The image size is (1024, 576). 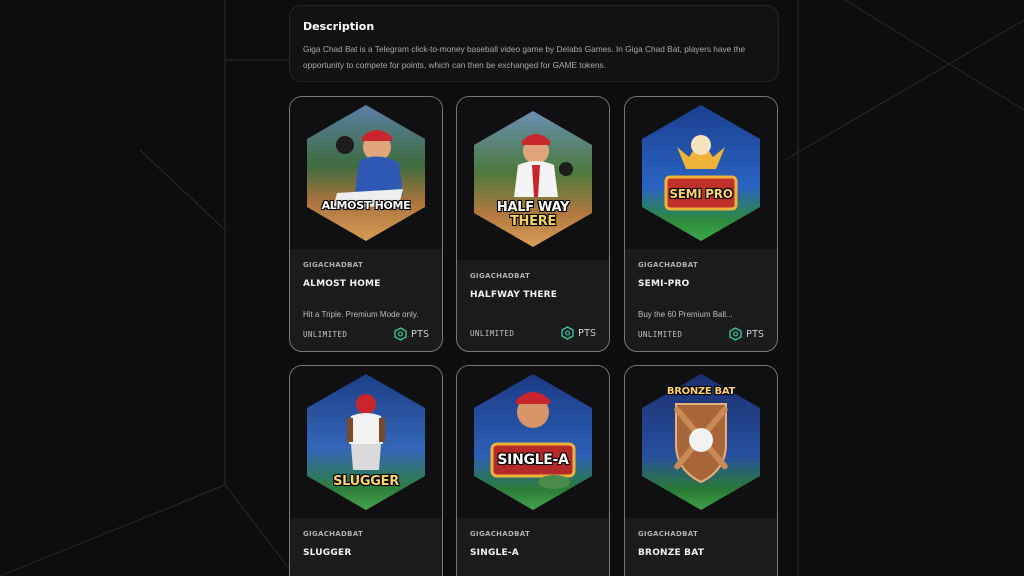 I want to click on player-portrait-icon: SINGLE-A, so click(x=533, y=442).